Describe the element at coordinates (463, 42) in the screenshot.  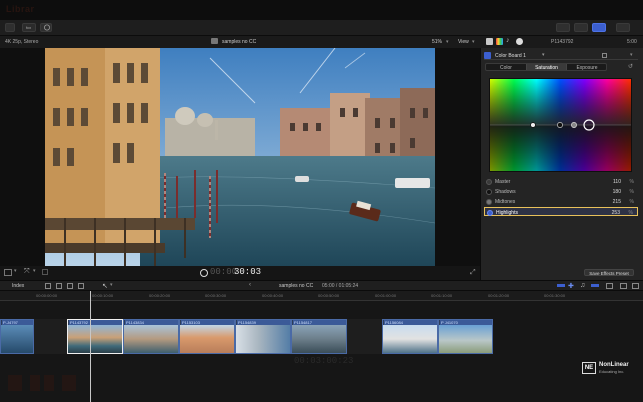
I see `view-menu: View` at that location.